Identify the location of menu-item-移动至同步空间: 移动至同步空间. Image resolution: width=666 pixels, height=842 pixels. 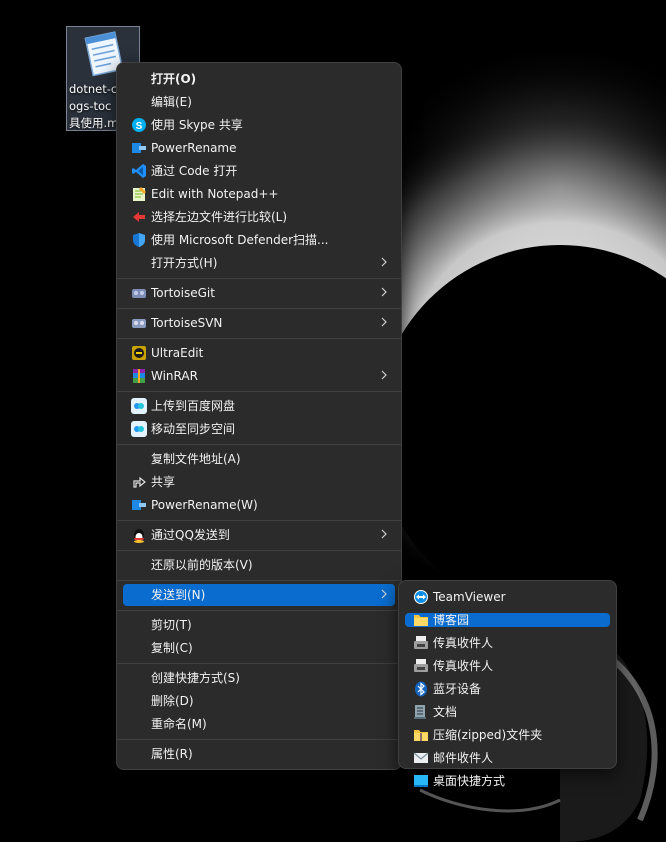
(259, 429).